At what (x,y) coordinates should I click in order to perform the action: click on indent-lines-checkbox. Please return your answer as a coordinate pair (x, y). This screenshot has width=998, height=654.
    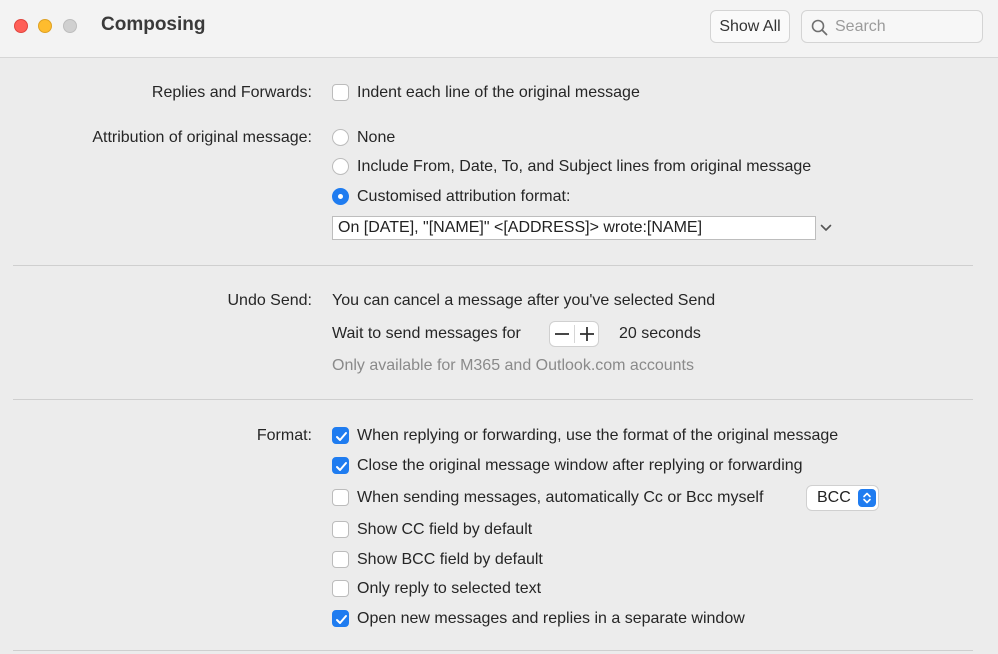
    Looking at the image, I should click on (340, 92).